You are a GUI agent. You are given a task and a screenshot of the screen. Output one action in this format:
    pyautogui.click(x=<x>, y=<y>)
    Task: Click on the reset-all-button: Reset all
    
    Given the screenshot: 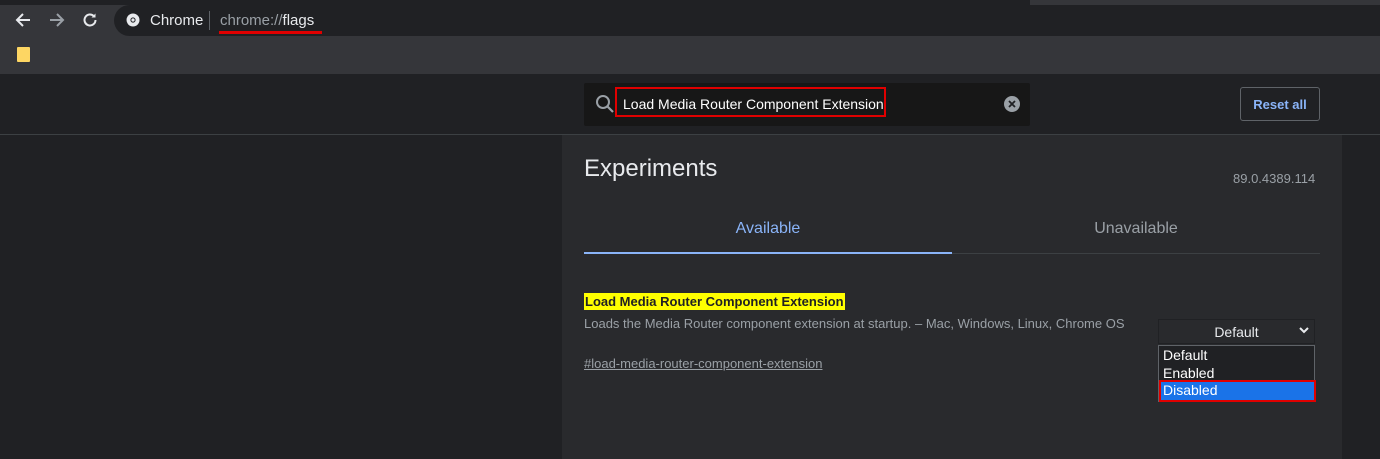 What is the action you would take?
    pyautogui.click(x=1280, y=104)
    